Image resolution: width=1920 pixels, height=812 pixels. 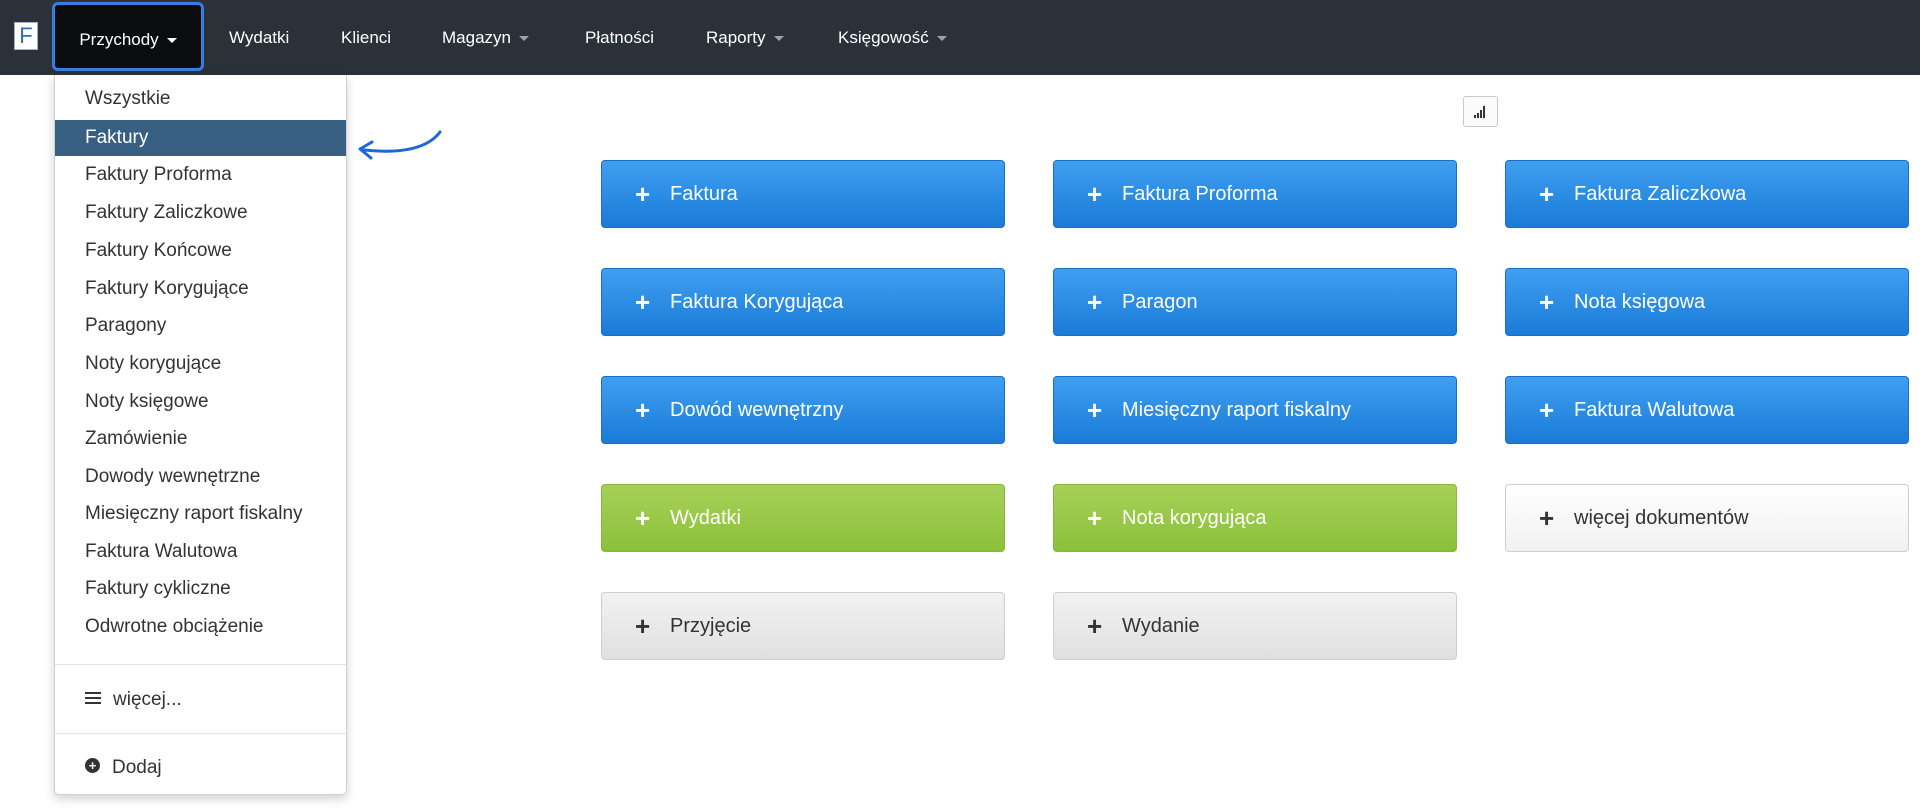 What do you see at coordinates (1640, 302) in the screenshot?
I see `tile-label: Nota księgowa` at bounding box center [1640, 302].